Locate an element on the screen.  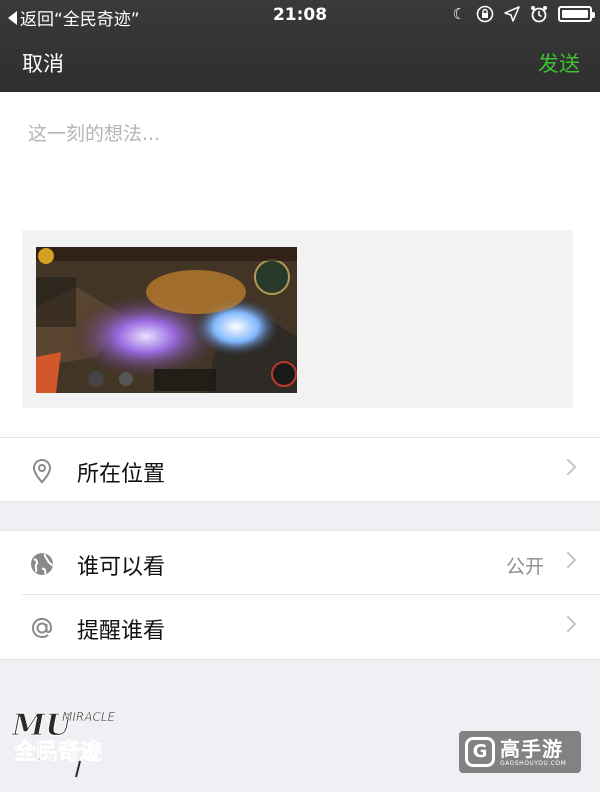
battery-icon is located at coordinates (576, 14).